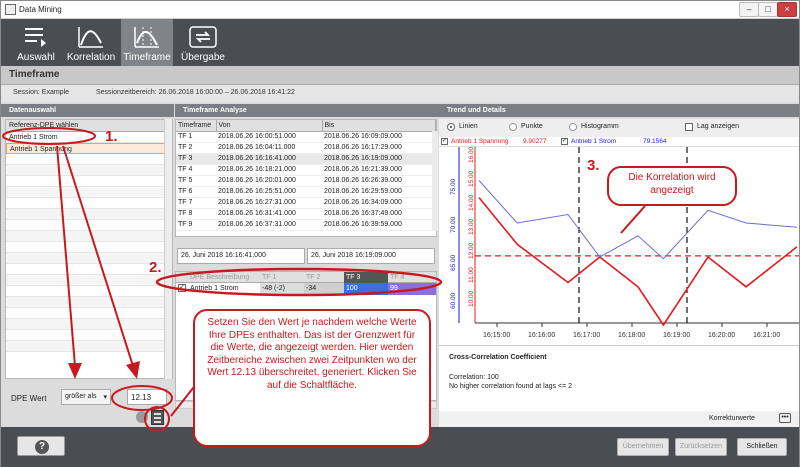  What do you see at coordinates (379, 225) in the screenshot?
I see `table-cell: 2018.06.26 16:39:59.000` at bounding box center [379, 225].